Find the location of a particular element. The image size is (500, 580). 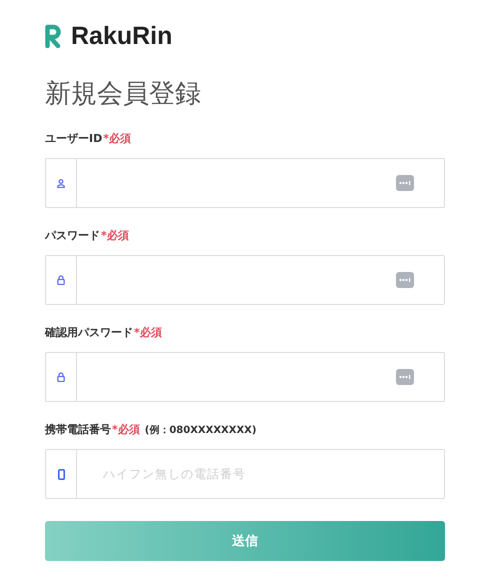

field-label: 確認用パスワード is located at coordinates (89, 332).